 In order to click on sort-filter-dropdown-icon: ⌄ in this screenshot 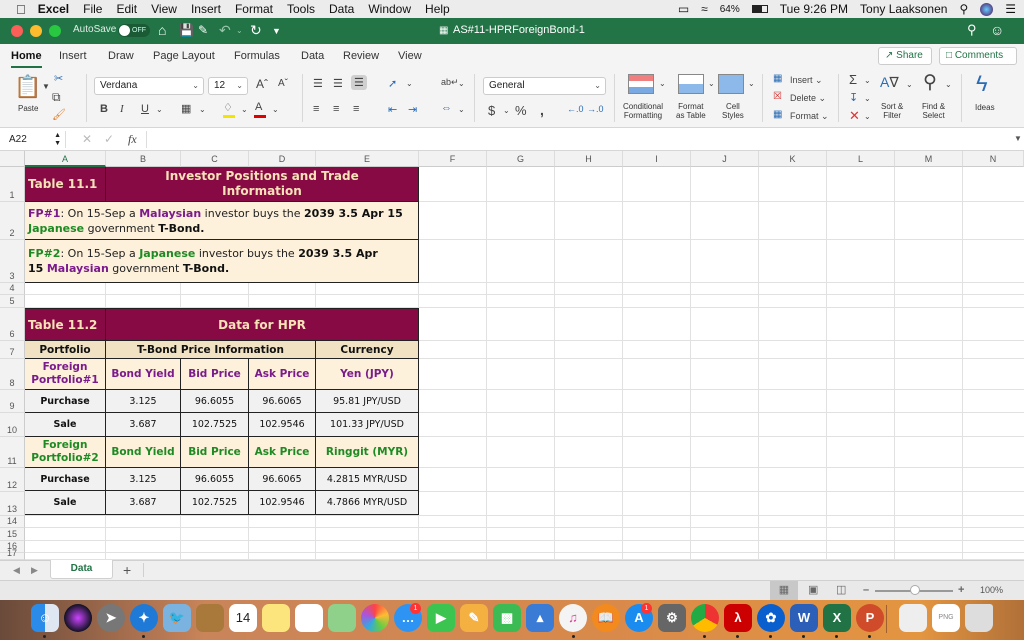, I will do `click(909, 84)`.